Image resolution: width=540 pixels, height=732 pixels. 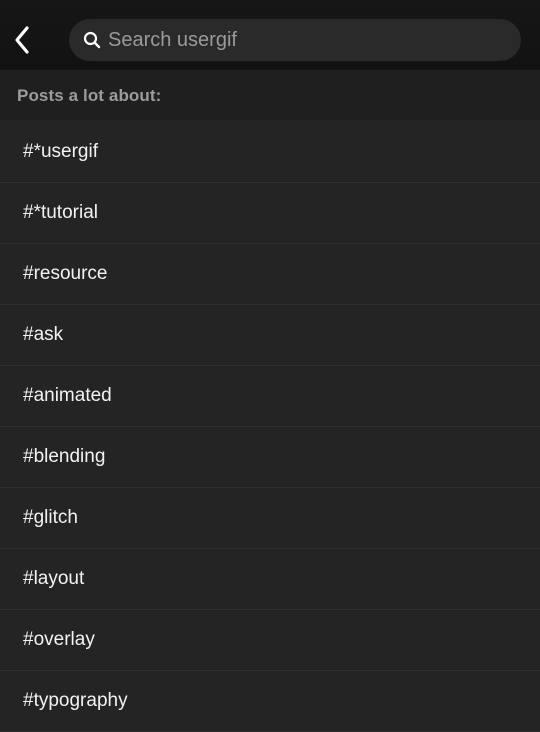 What do you see at coordinates (92, 40) in the screenshot?
I see `search-icon` at bounding box center [92, 40].